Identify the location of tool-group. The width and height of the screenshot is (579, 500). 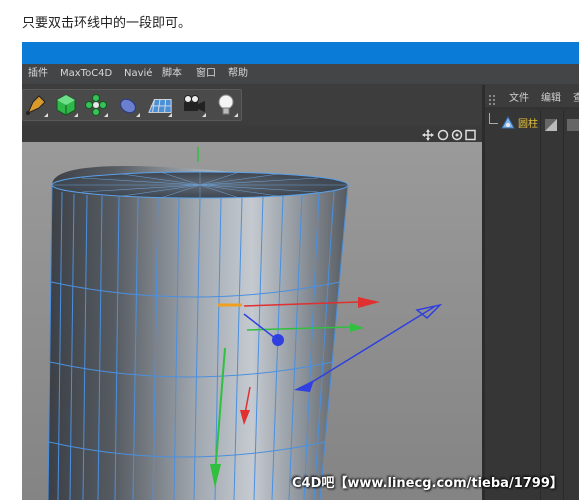
(132, 105).